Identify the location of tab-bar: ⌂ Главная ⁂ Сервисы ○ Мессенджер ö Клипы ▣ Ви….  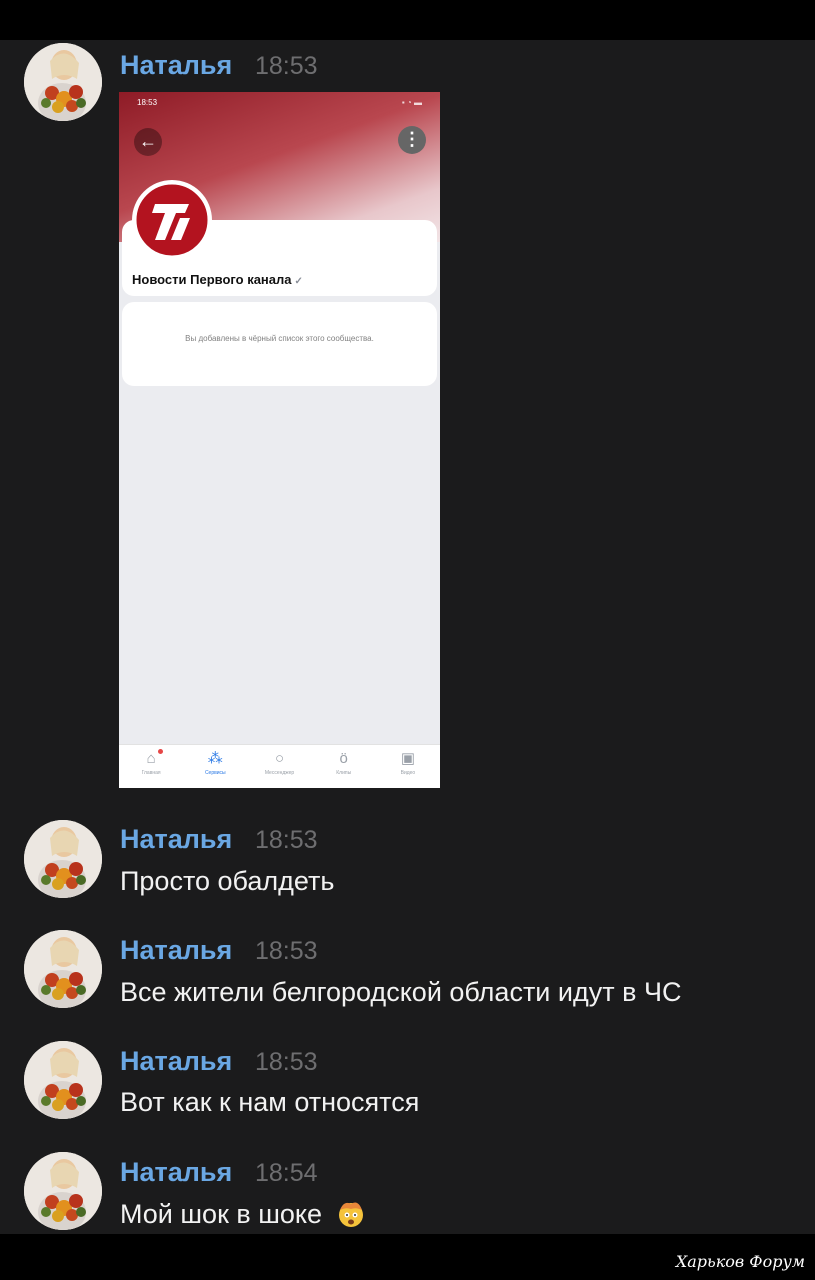
(279, 766).